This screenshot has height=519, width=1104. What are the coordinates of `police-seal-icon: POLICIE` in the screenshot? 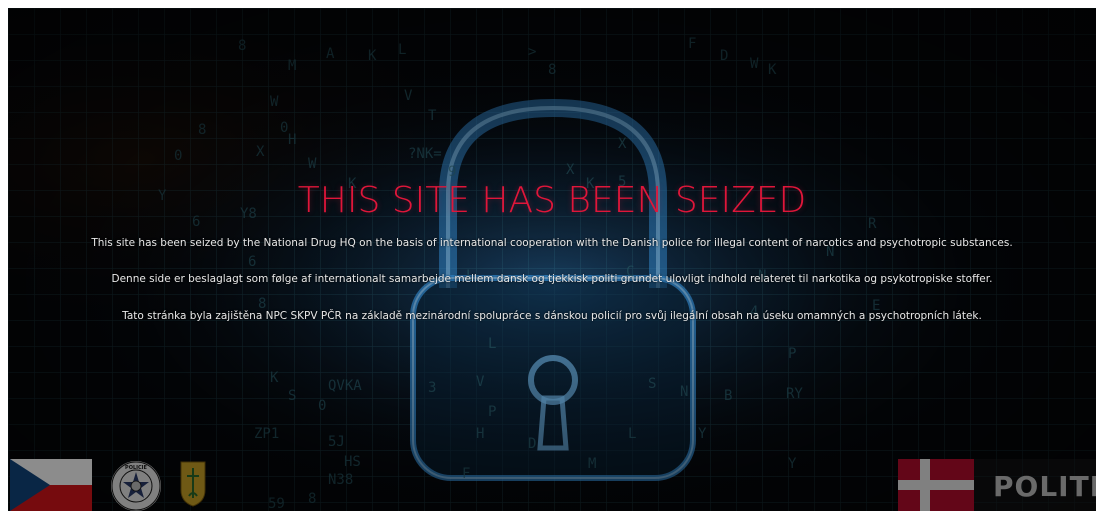 It's located at (136, 486).